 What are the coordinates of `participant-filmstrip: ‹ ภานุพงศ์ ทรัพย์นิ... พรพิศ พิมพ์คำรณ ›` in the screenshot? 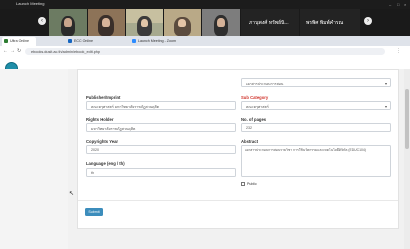 It's located at (205, 22).